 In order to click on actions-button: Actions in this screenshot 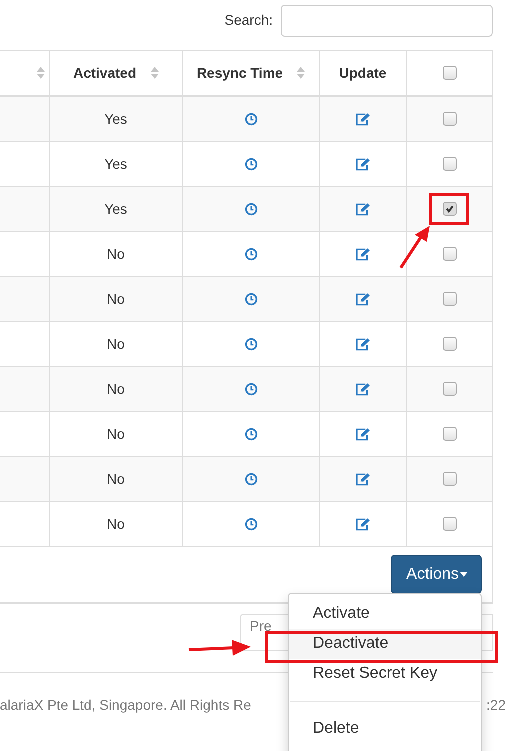, I will do `click(436, 574)`.